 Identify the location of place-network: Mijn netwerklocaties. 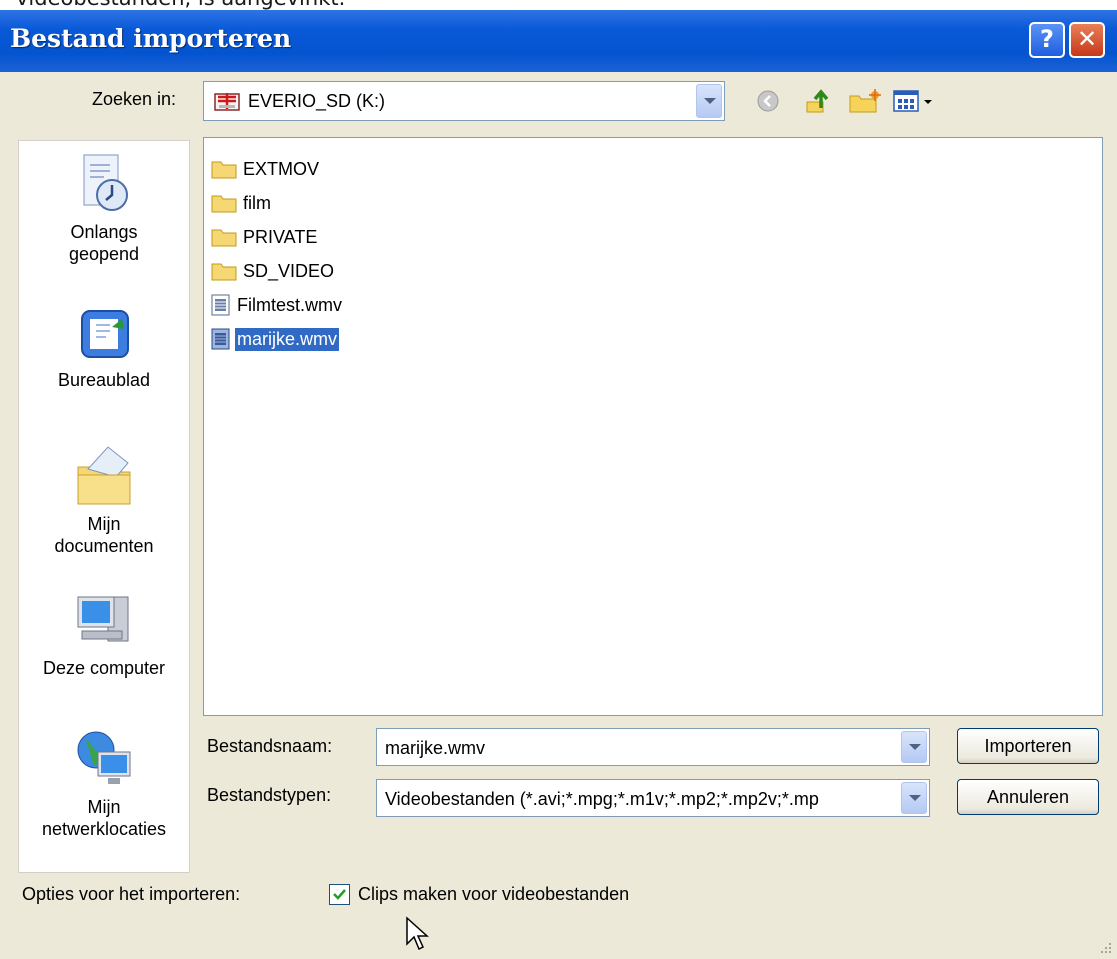
(104, 783).